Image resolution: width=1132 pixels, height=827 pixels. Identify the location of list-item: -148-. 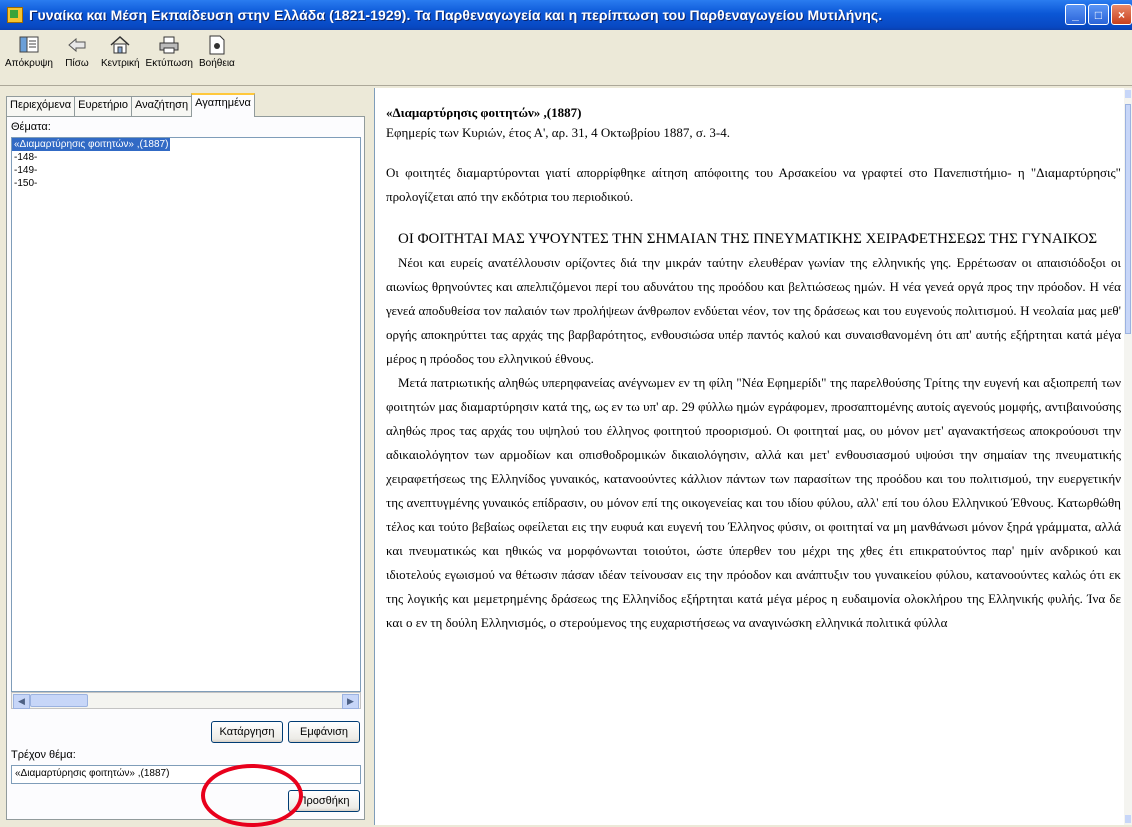
(186, 157).